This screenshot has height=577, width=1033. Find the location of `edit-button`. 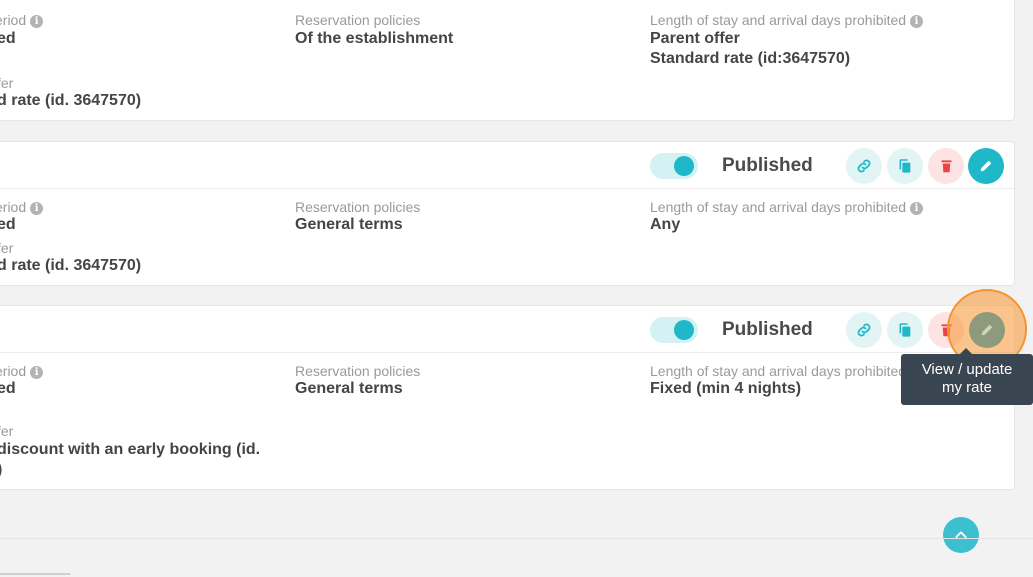

edit-button is located at coordinates (986, 166).